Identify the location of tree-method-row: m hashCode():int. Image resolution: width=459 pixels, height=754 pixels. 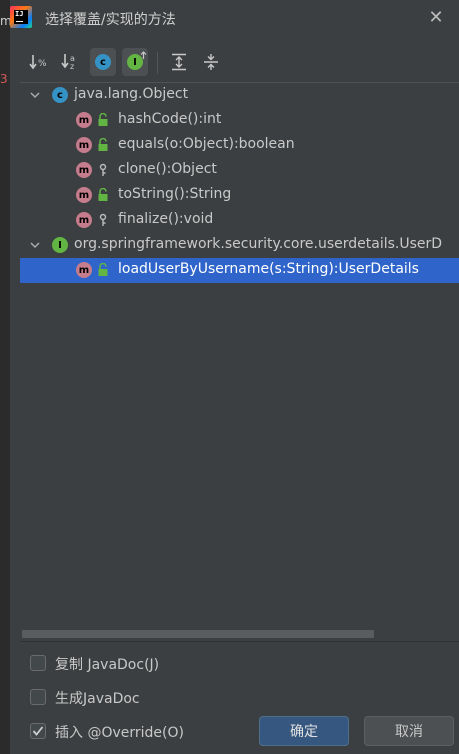
(239, 120).